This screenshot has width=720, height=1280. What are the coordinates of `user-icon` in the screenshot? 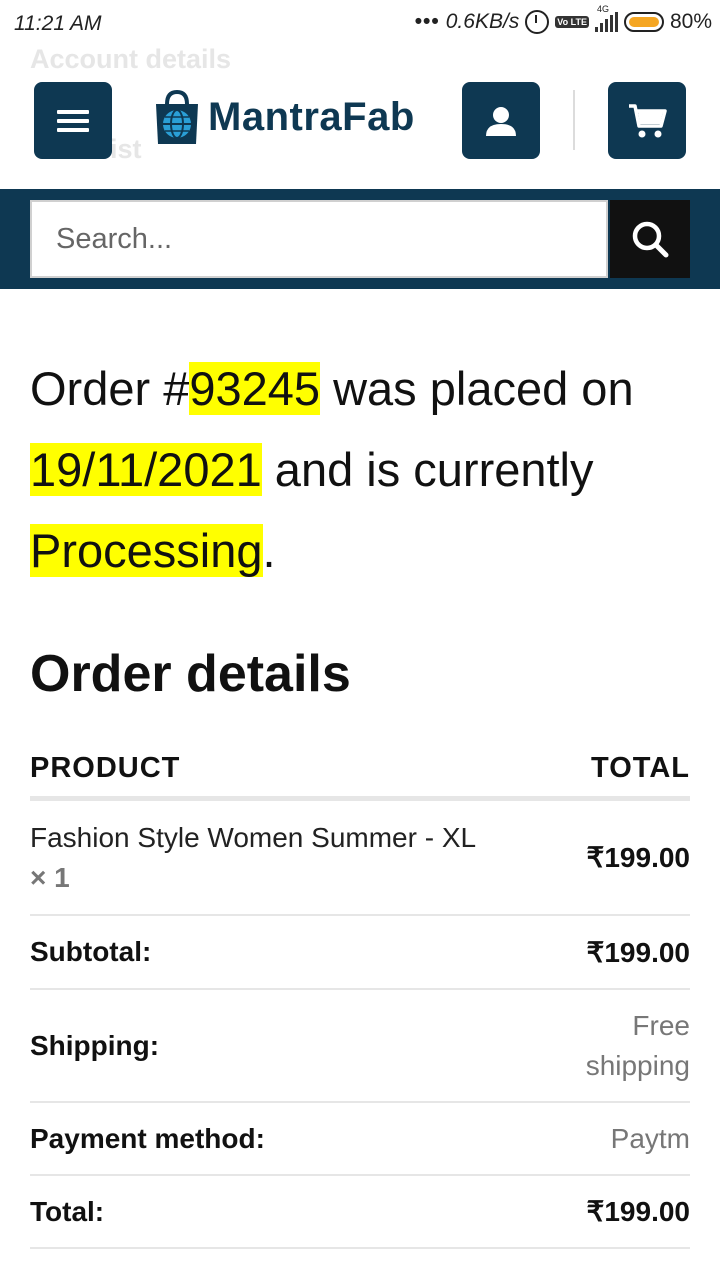 It's located at (501, 121).